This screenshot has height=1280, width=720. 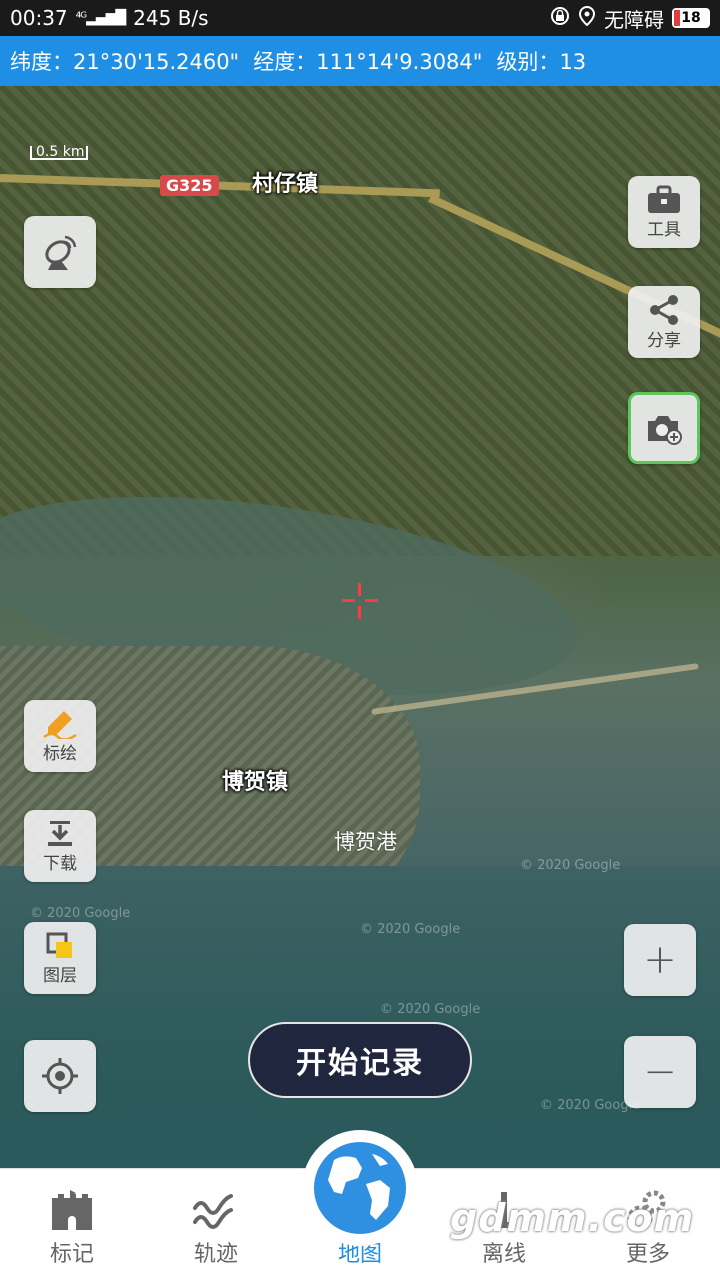 I want to click on locate-button, so click(x=60, y=1076).